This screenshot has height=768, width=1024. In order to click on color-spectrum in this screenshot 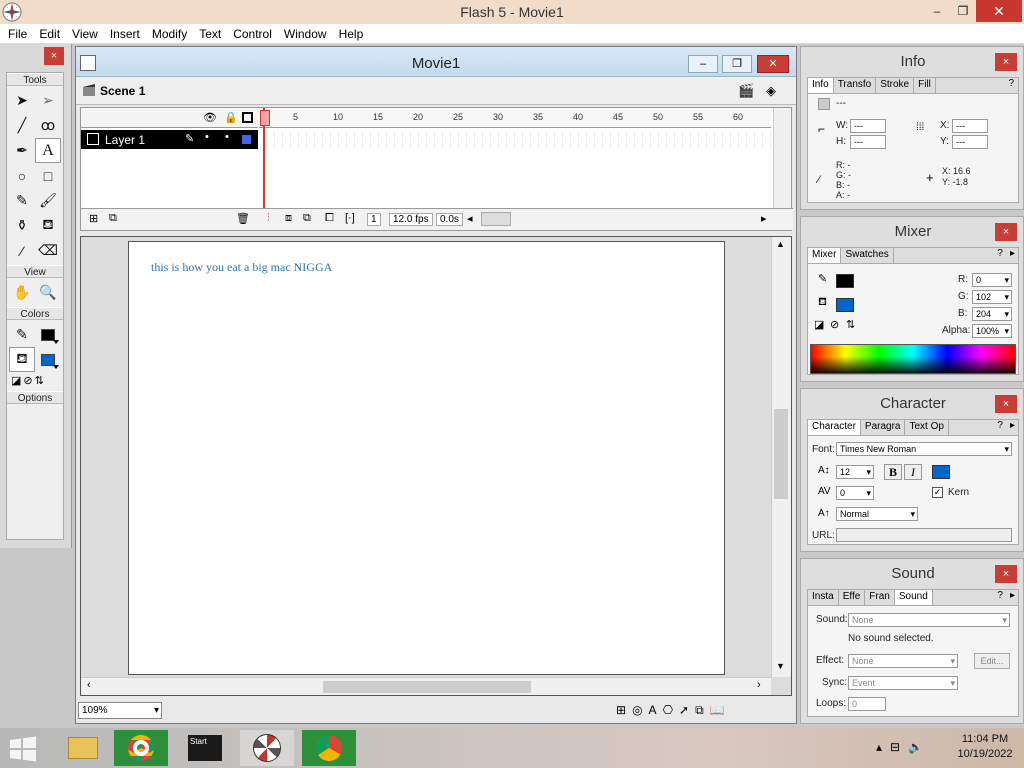, I will do `click(913, 359)`.